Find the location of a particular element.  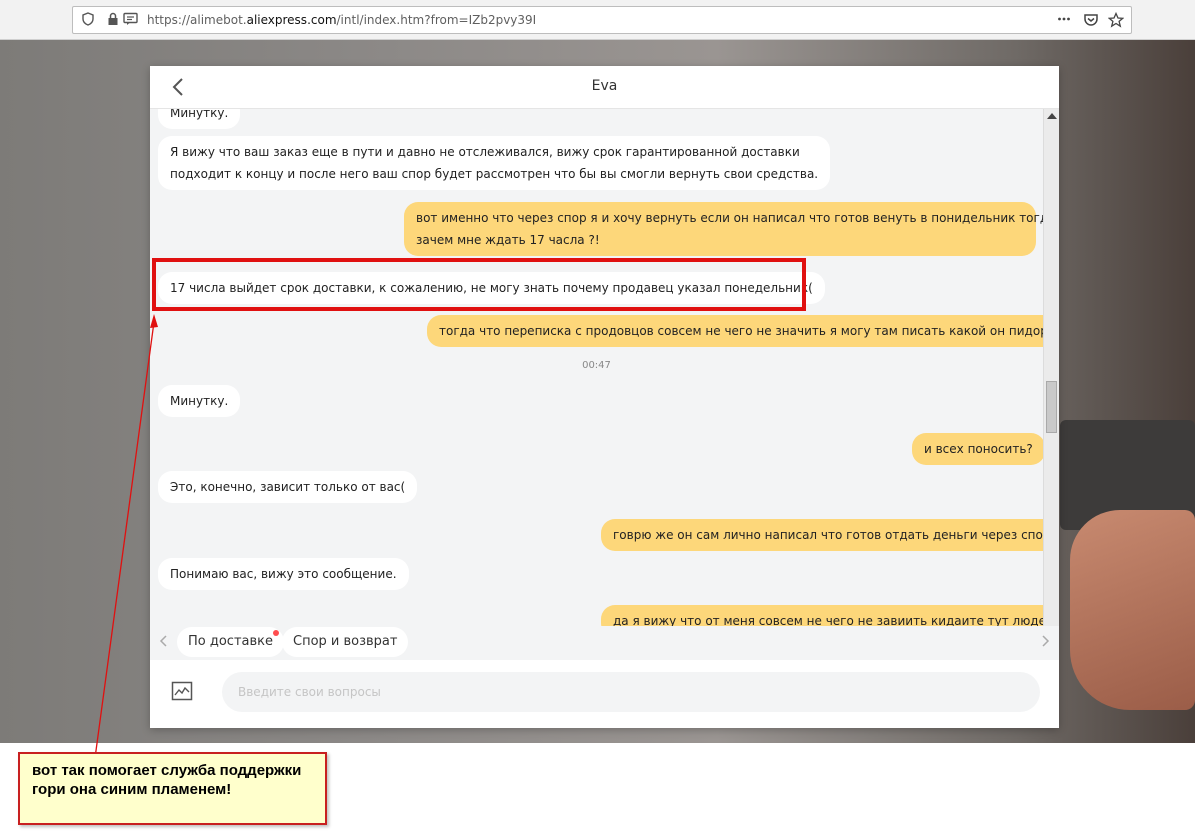

permissions-icon is located at coordinates (131, 20).